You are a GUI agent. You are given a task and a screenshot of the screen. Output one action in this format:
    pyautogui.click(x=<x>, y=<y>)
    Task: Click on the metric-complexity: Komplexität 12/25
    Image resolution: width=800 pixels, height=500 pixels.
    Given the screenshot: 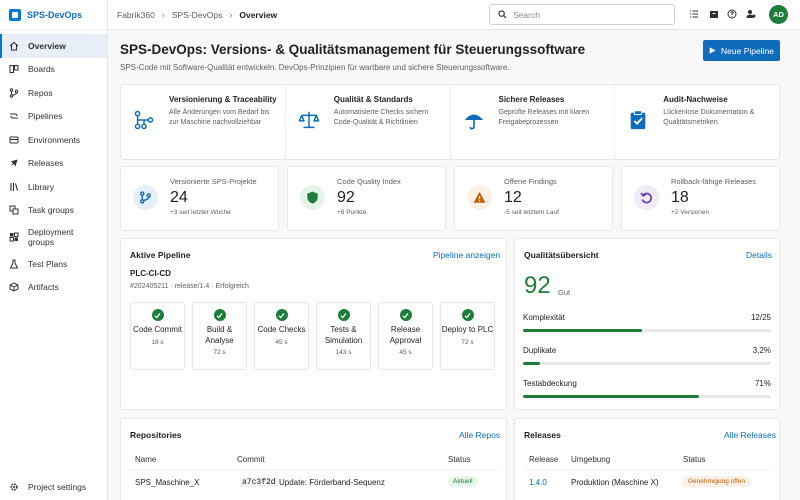 What is the action you would take?
    pyautogui.click(x=647, y=322)
    